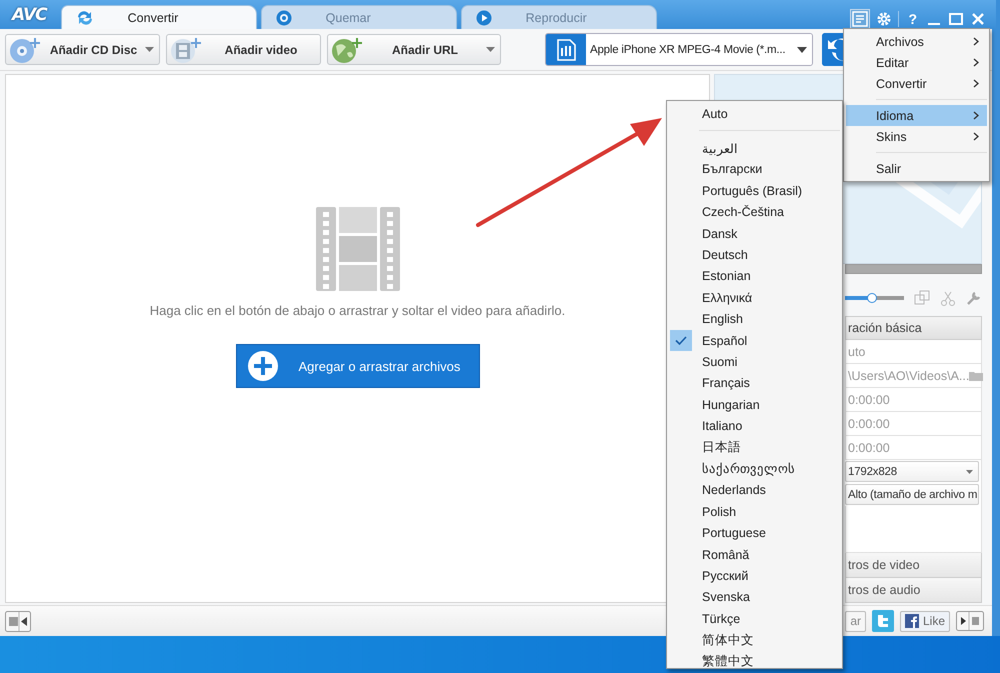 Image resolution: width=1000 pixels, height=673 pixels. Describe the element at coordinates (913, 565) in the screenshot. I see `section-header: tros de video` at that location.